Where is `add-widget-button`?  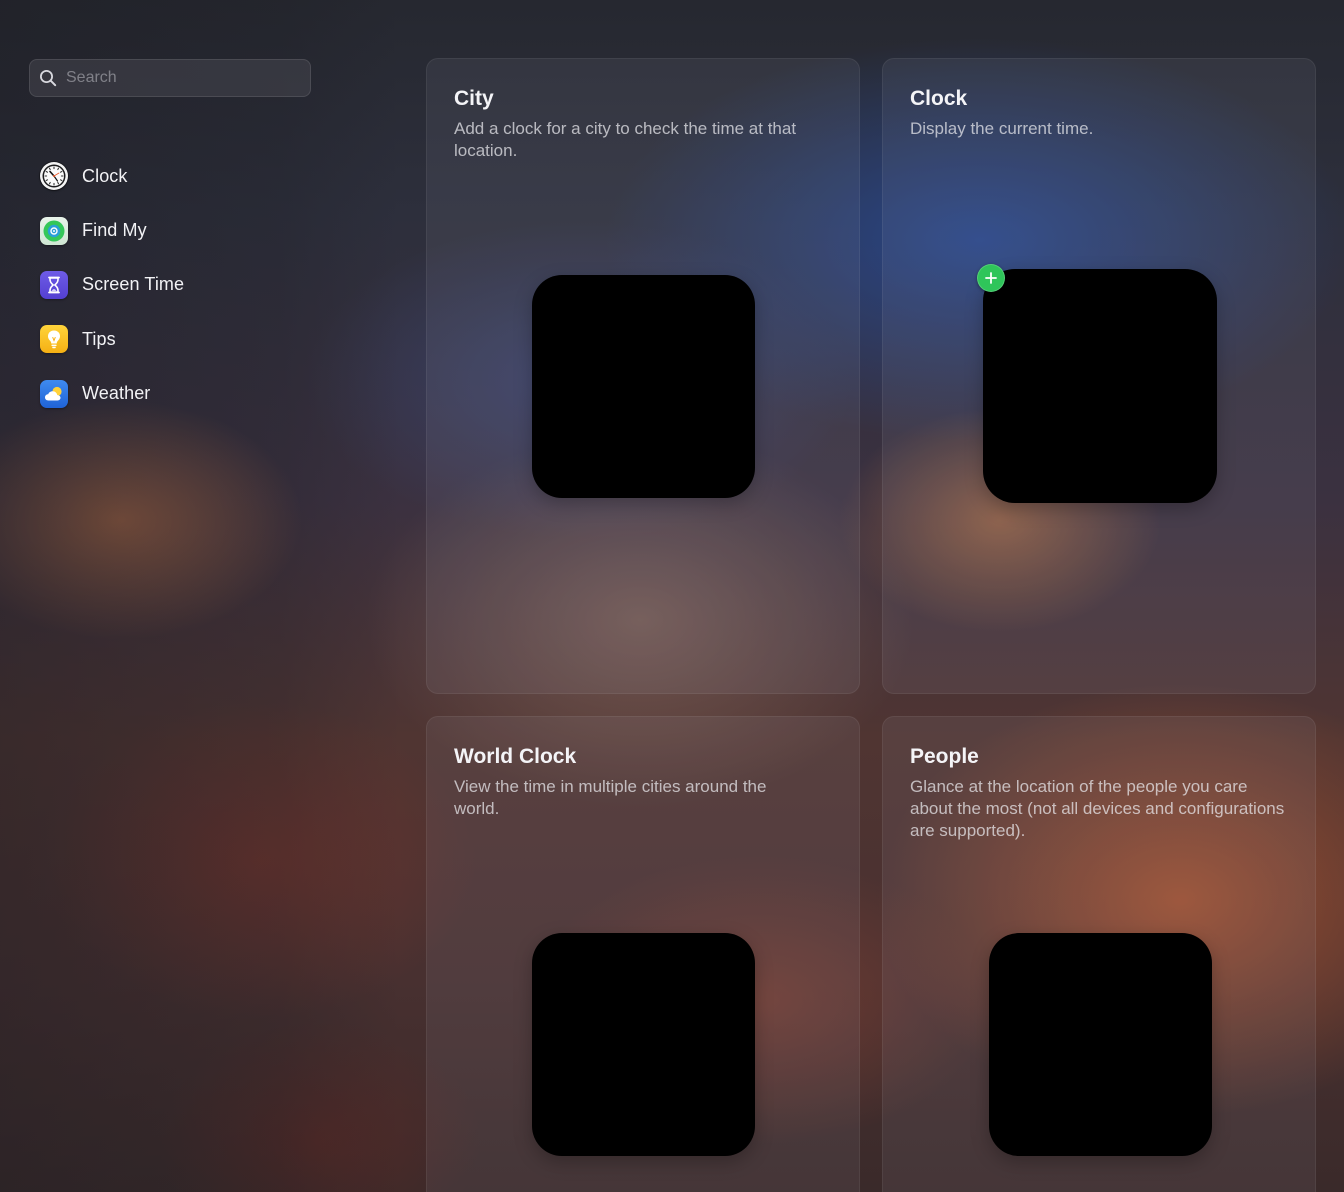
add-widget-button is located at coordinates (991, 278).